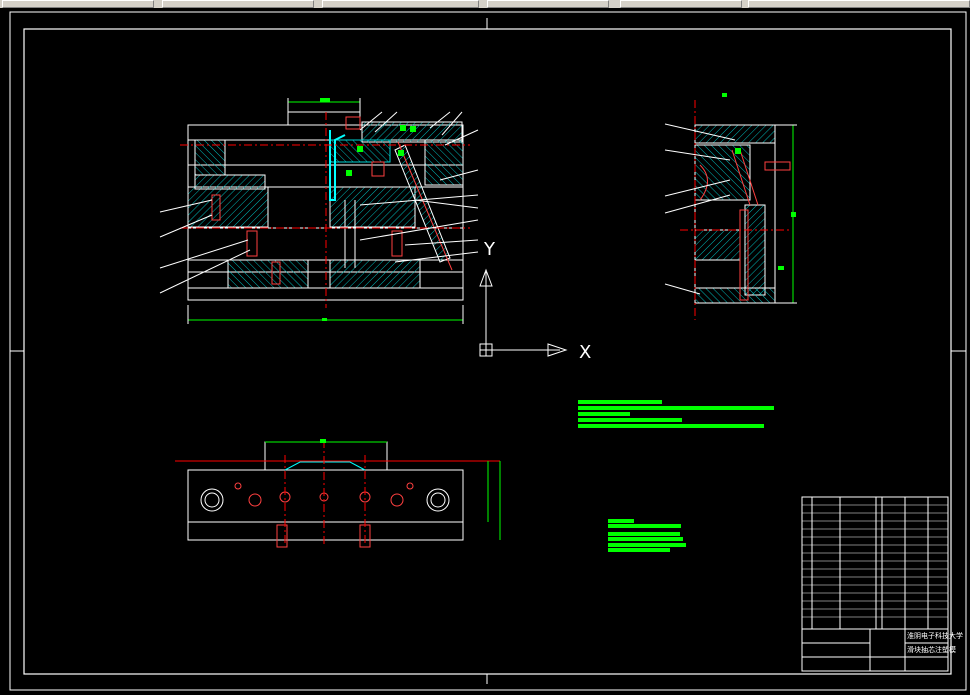  I want to click on main-section-view, so click(319, 211).